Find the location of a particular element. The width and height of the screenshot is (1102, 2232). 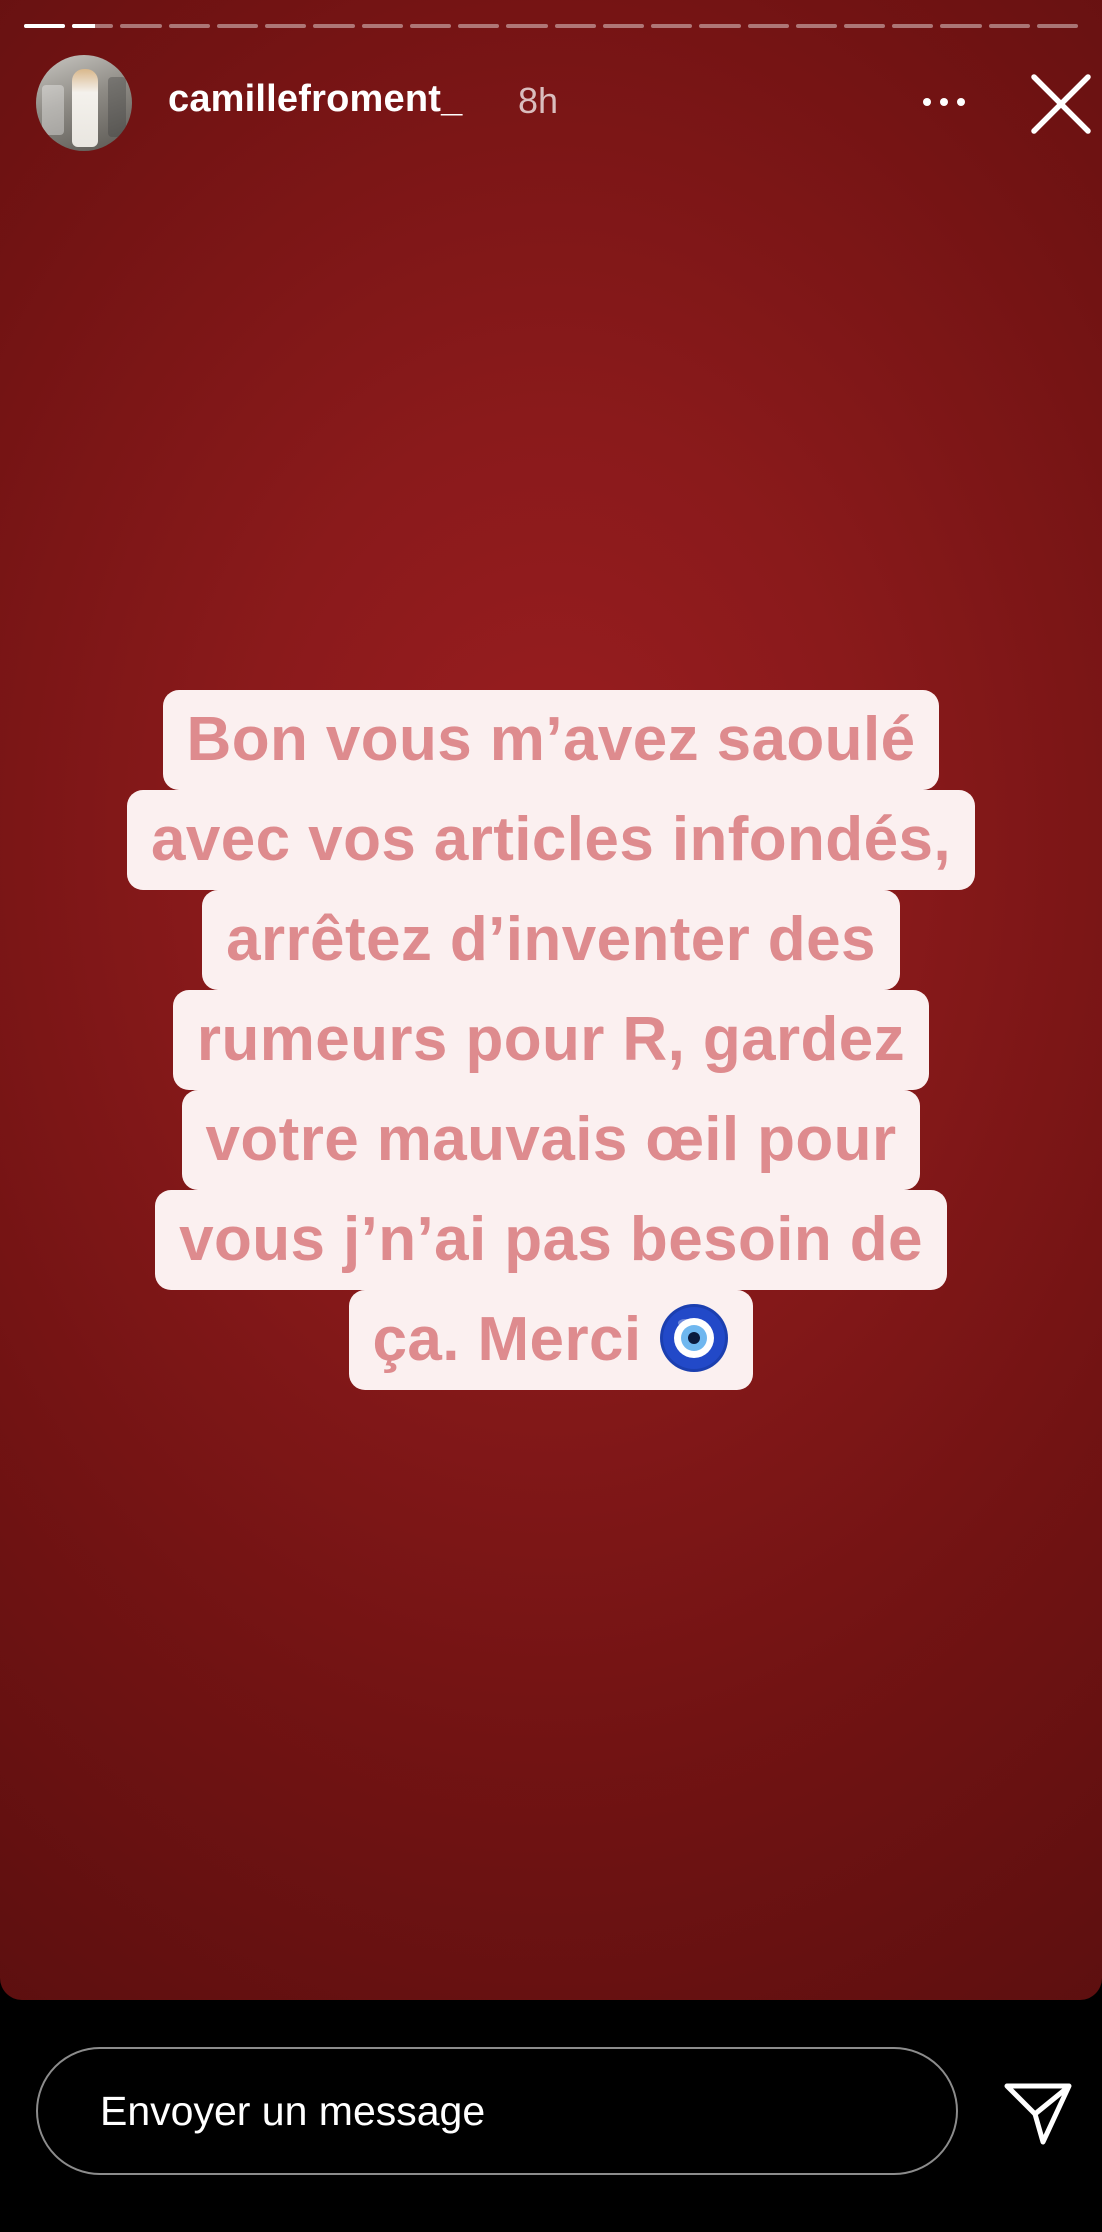

story-timestamp: 8h is located at coordinates (538, 100).